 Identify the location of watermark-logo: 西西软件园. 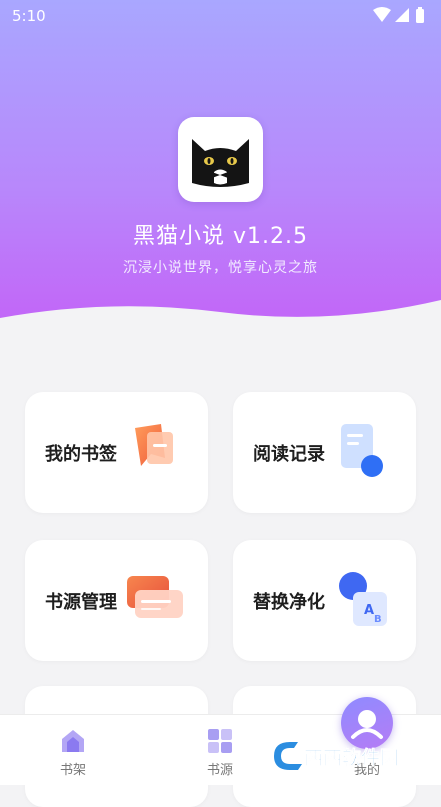
(336, 756).